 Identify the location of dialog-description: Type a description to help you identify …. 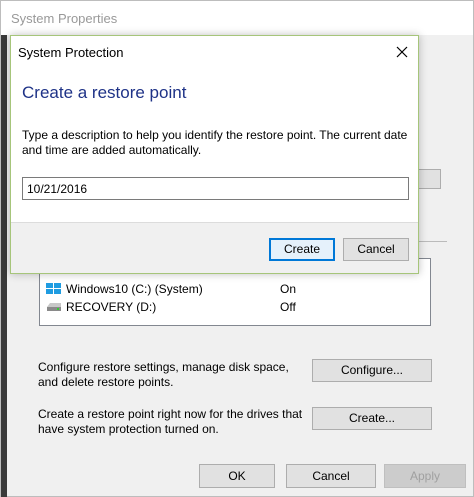
(215, 142).